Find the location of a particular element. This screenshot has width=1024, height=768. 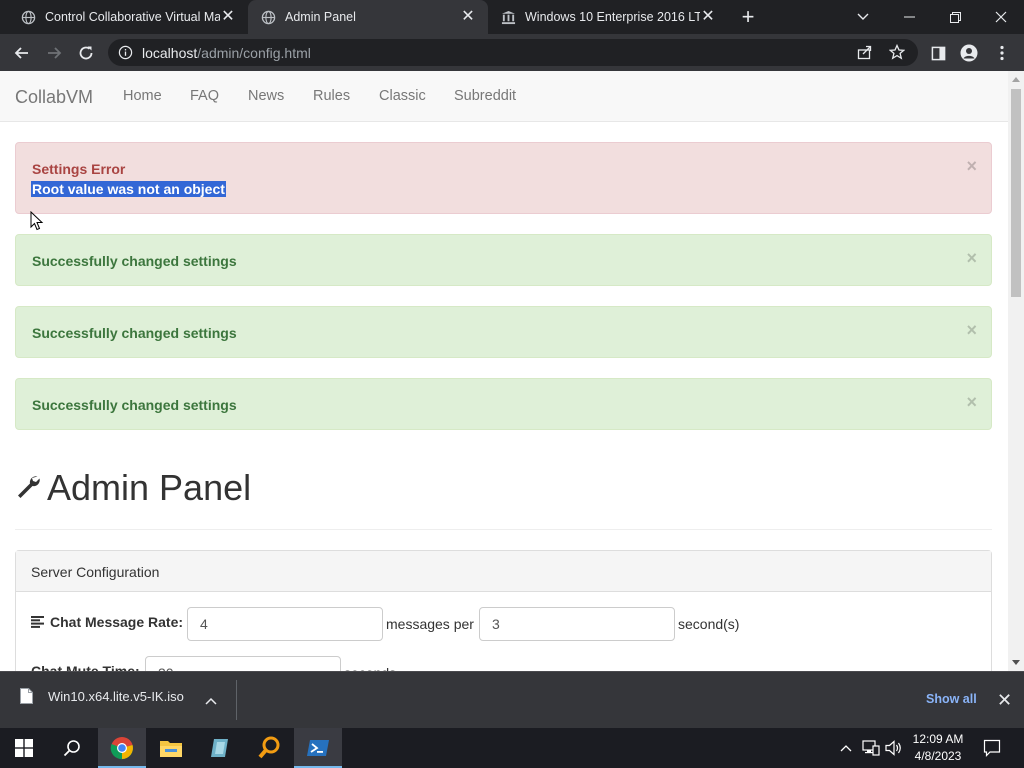

tab-collabvm: Control Collaborative Virtual Mac ✕ is located at coordinates (124, 17).